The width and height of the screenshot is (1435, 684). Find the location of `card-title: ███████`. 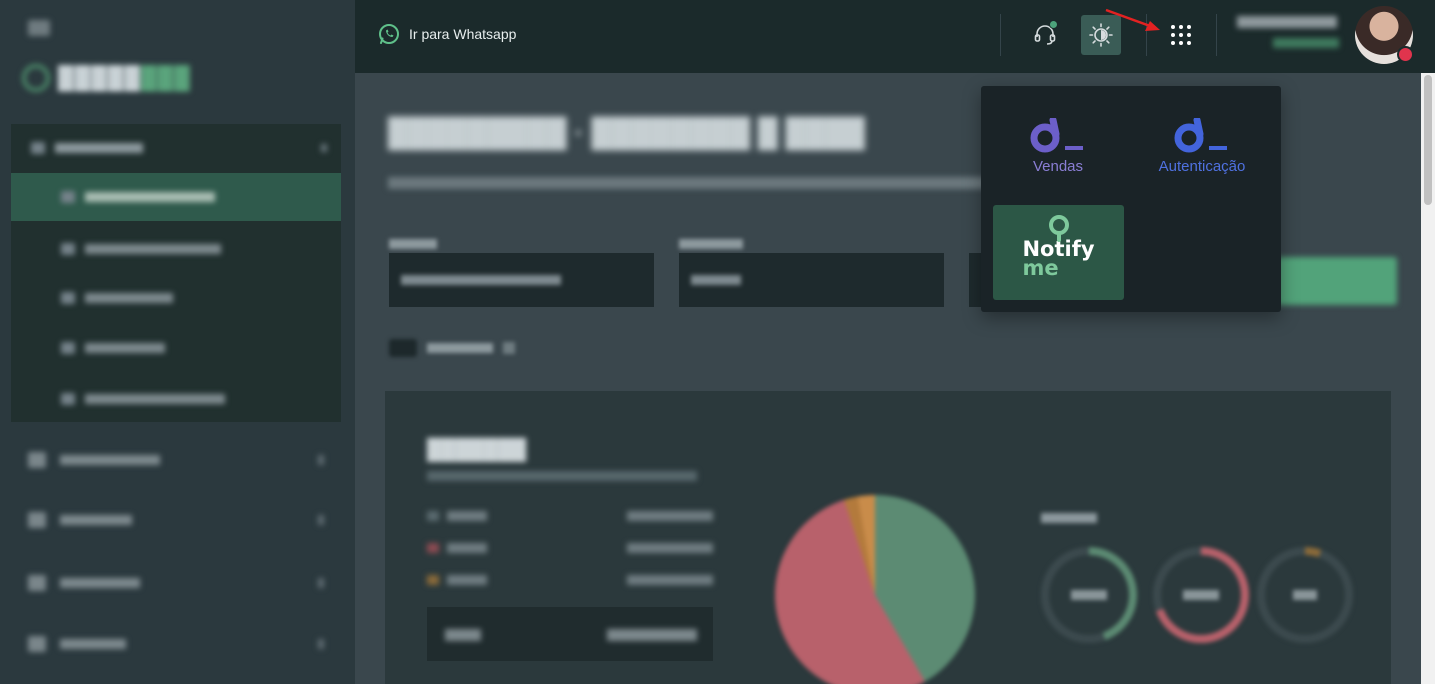

card-title: ███████ is located at coordinates (477, 450).